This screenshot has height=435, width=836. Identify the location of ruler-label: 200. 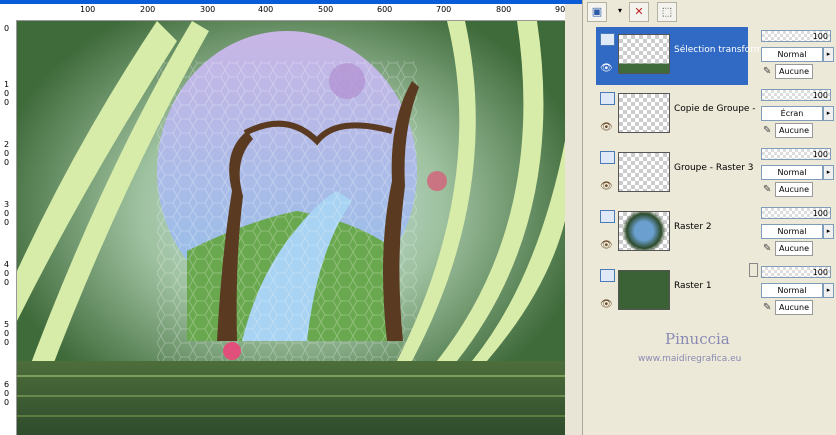
(148, 9).